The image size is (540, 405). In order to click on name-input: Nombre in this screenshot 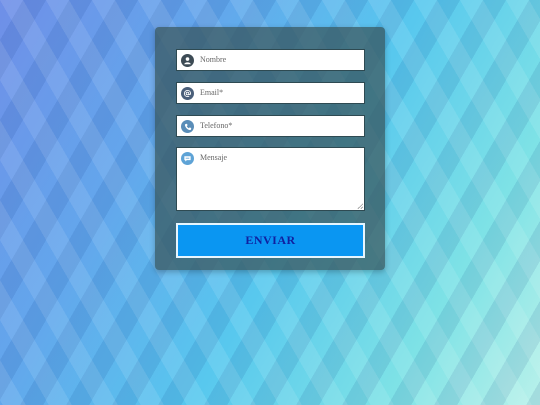, I will do `click(270, 60)`.